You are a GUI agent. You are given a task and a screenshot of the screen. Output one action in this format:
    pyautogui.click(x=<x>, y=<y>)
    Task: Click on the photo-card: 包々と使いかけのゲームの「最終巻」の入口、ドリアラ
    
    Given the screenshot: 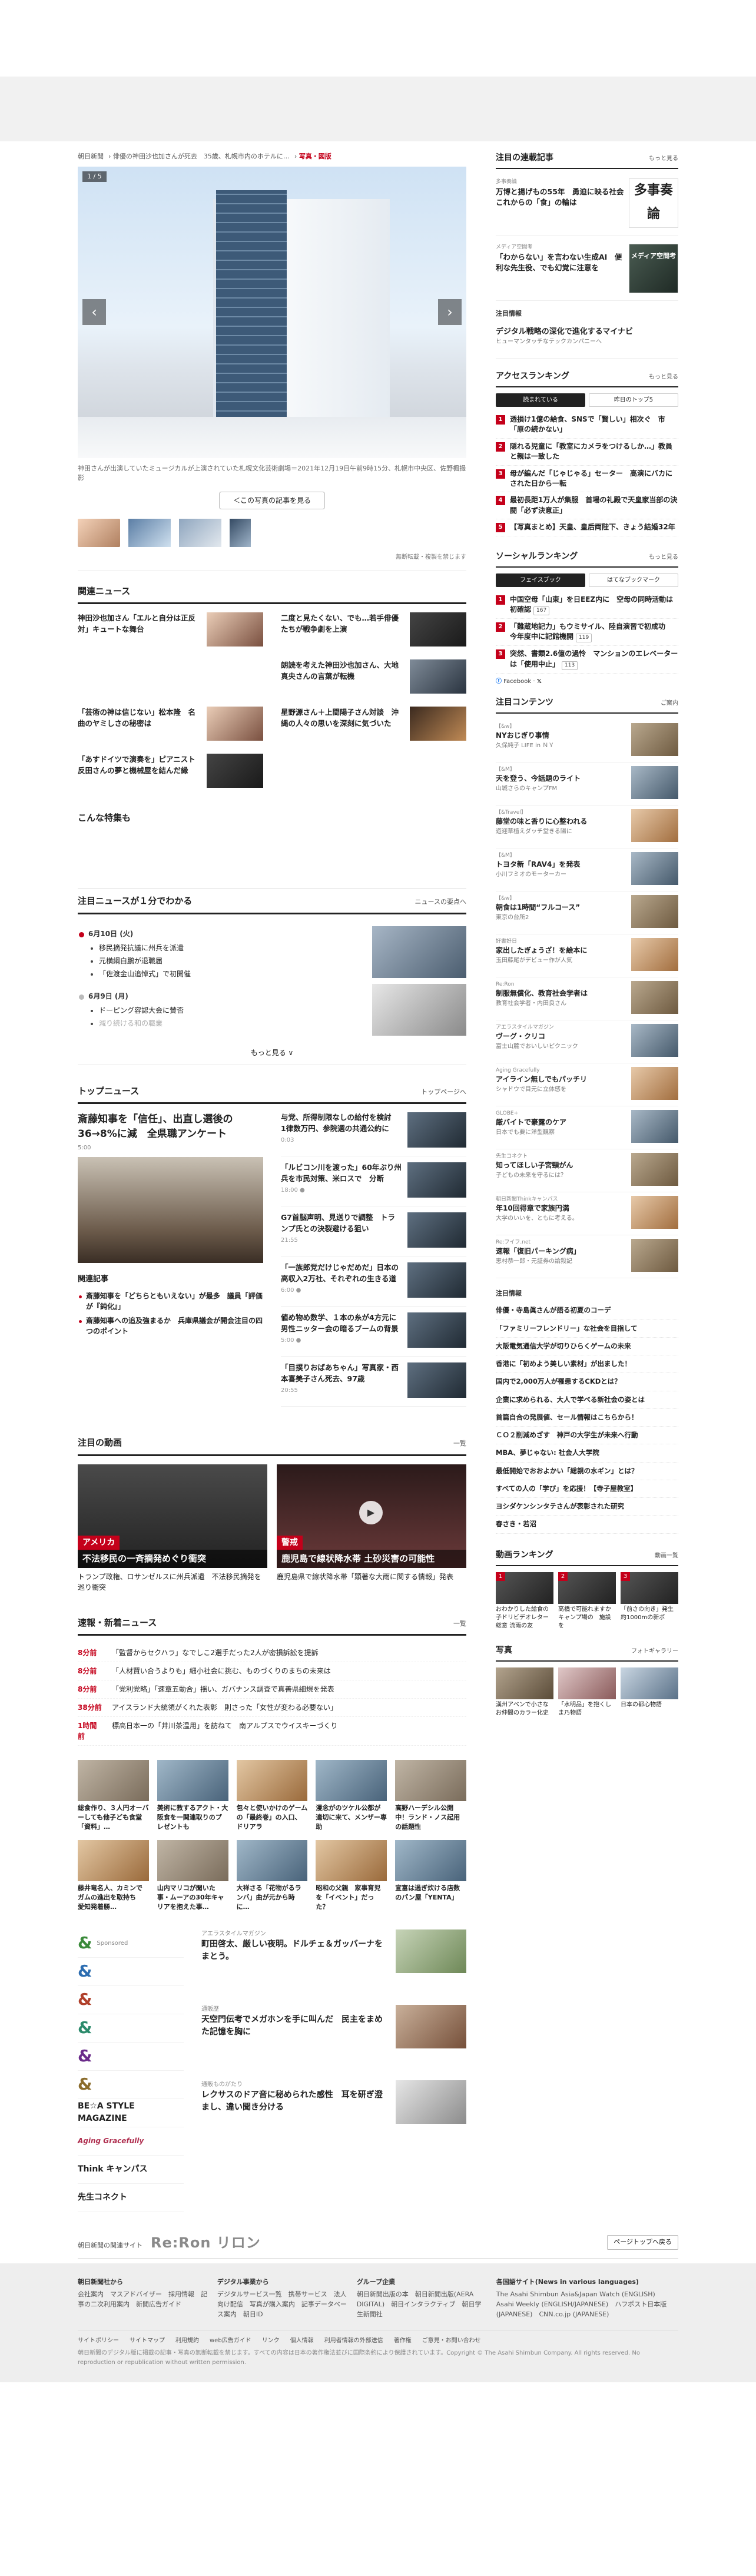 What is the action you would take?
    pyautogui.click(x=272, y=1796)
    